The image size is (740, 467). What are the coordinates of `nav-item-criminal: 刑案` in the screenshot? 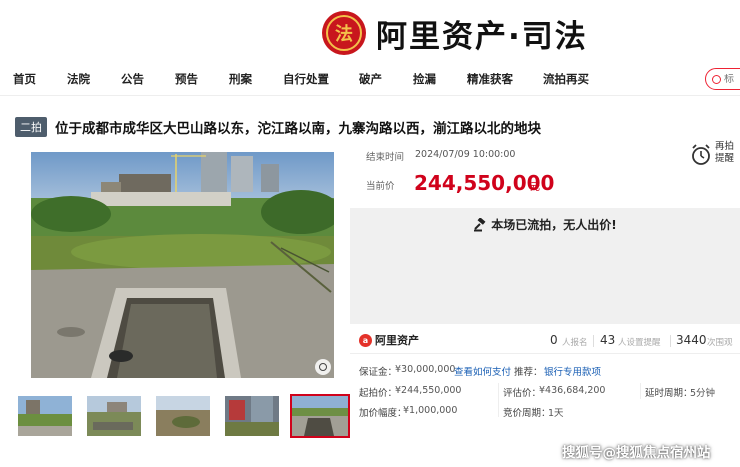 It's located at (240, 79).